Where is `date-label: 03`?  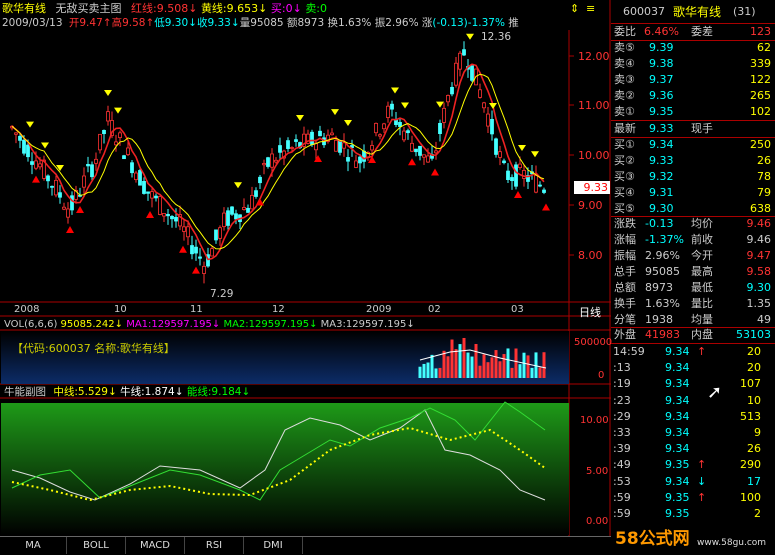
date-label: 03 is located at coordinates (517, 309).